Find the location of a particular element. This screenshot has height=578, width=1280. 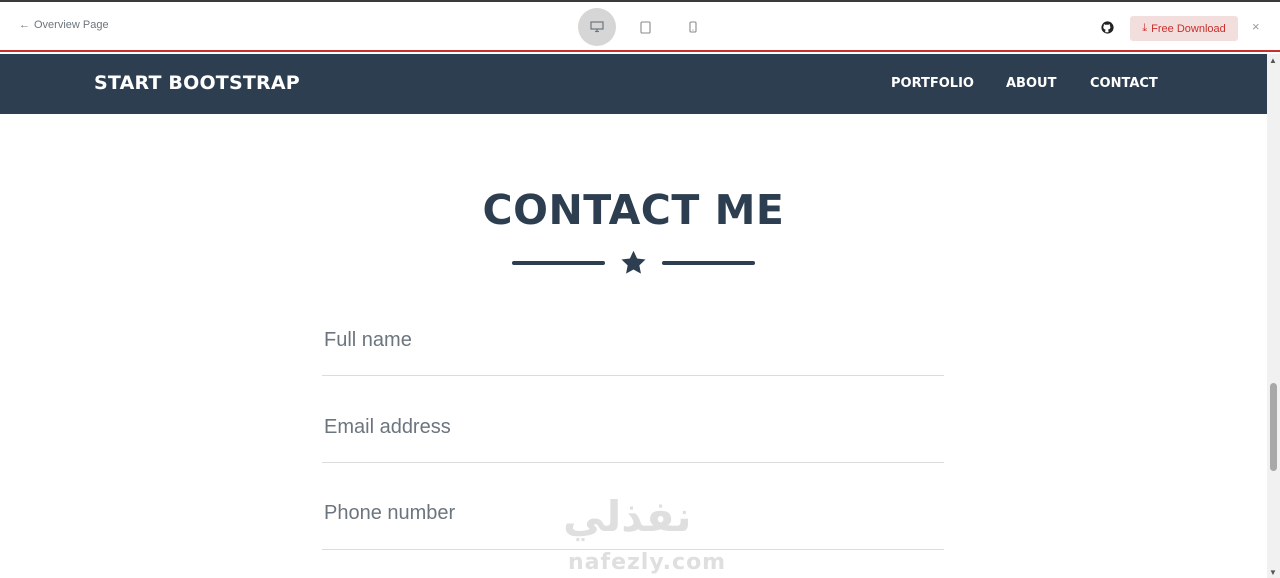

email-field is located at coordinates (633, 437).